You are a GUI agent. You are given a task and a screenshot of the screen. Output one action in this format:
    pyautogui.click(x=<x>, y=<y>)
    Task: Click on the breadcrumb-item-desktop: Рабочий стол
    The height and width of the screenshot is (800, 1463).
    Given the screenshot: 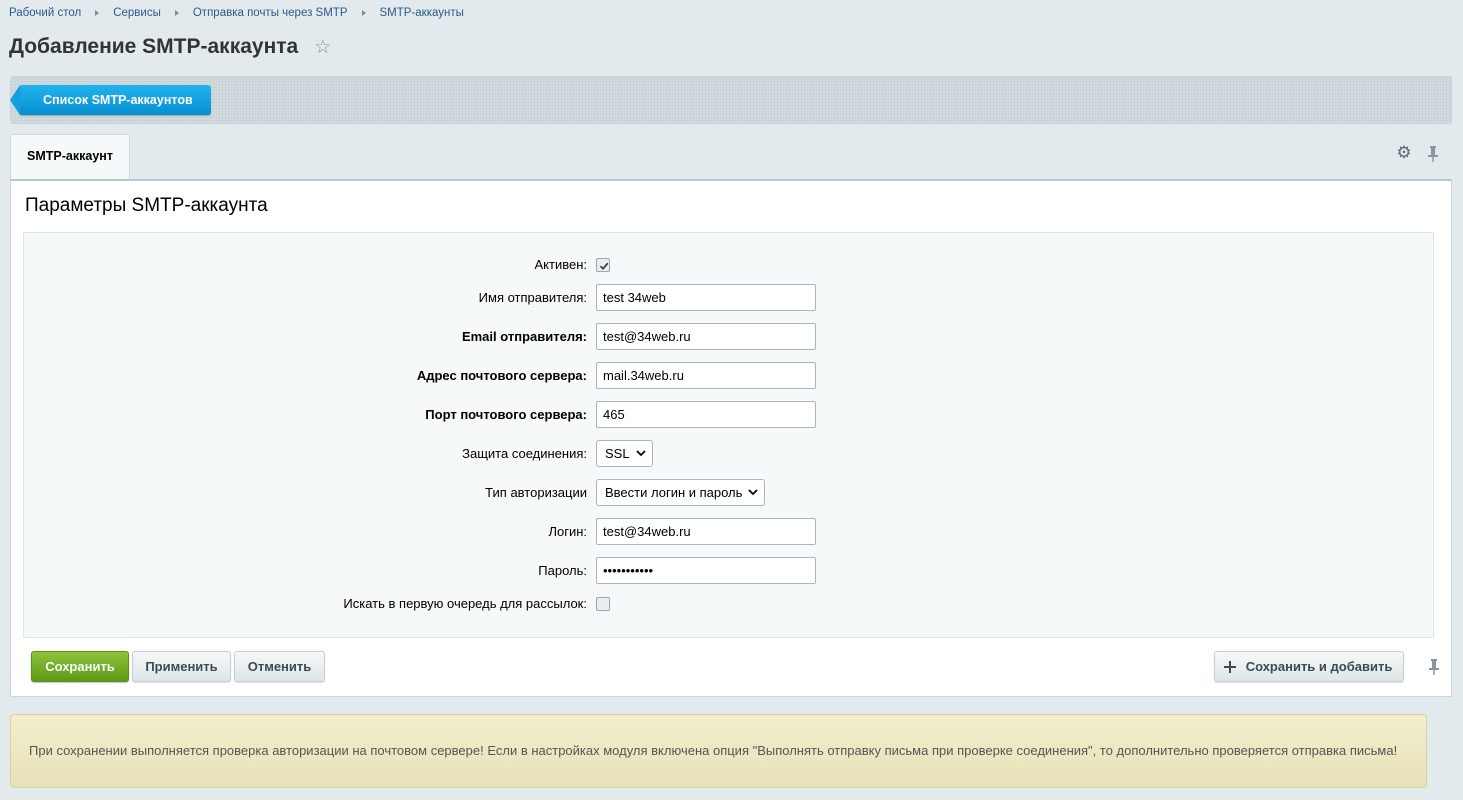 What is the action you would take?
    pyautogui.click(x=45, y=13)
    